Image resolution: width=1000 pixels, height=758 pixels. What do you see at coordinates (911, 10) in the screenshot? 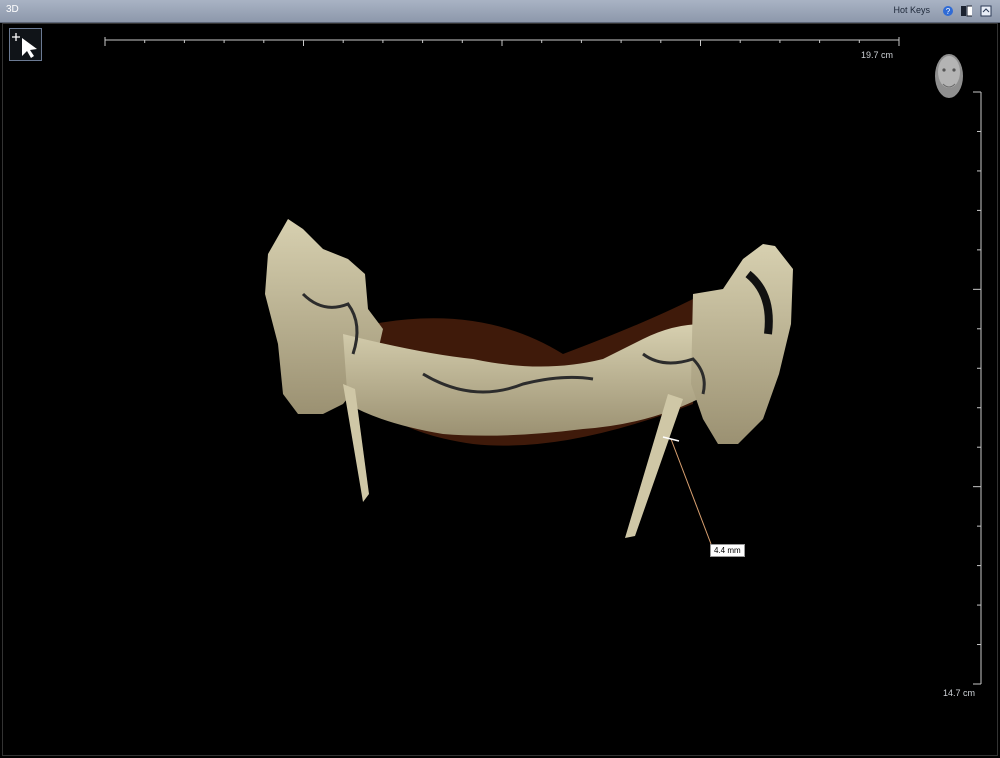
I see `hot-keys-link: Hot Keys` at bounding box center [911, 10].